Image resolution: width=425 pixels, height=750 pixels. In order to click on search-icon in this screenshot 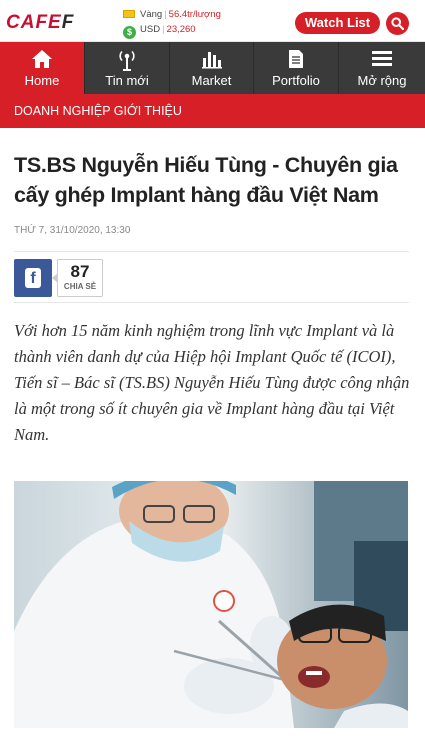, I will do `click(397, 23)`.